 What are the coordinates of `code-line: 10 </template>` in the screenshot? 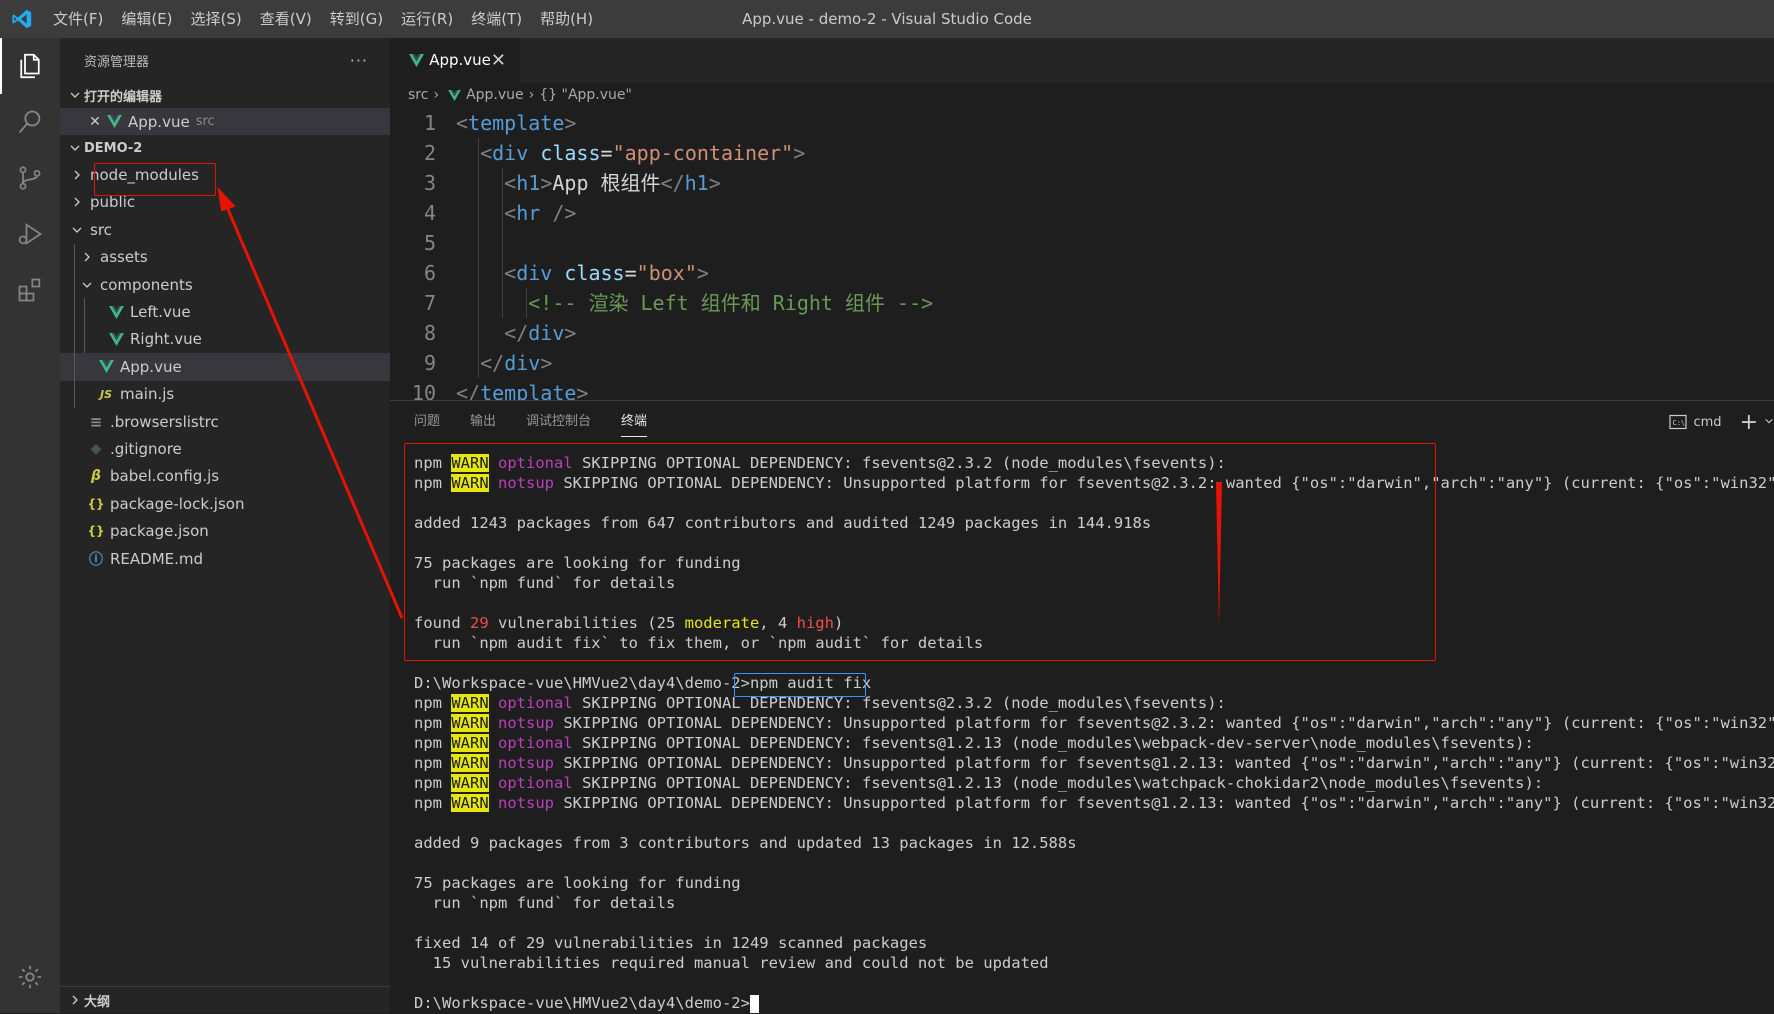 It's located at (1082, 389).